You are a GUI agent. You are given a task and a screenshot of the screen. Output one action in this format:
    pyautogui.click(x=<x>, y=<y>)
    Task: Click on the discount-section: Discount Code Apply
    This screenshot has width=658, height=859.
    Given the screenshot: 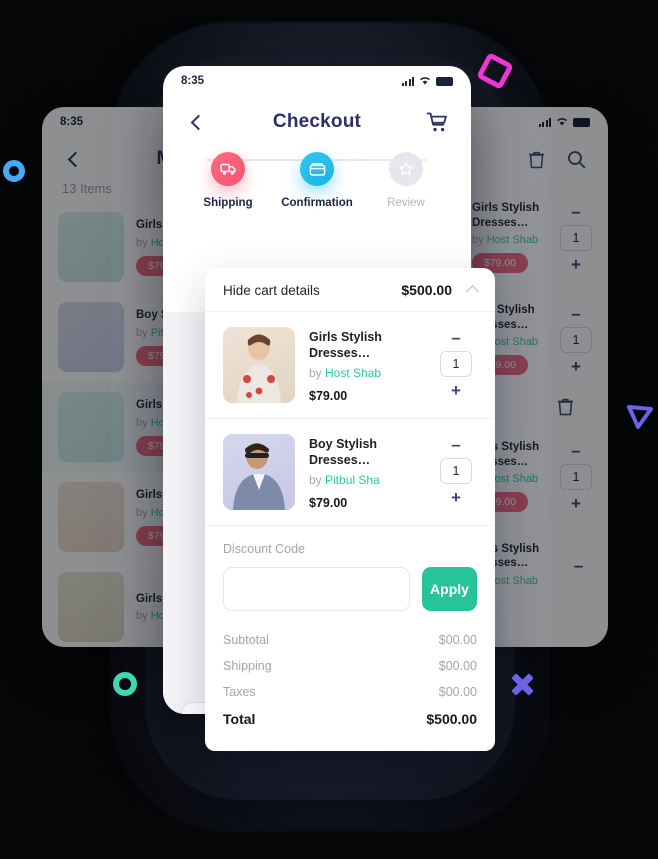 What is the action you would take?
    pyautogui.click(x=350, y=568)
    